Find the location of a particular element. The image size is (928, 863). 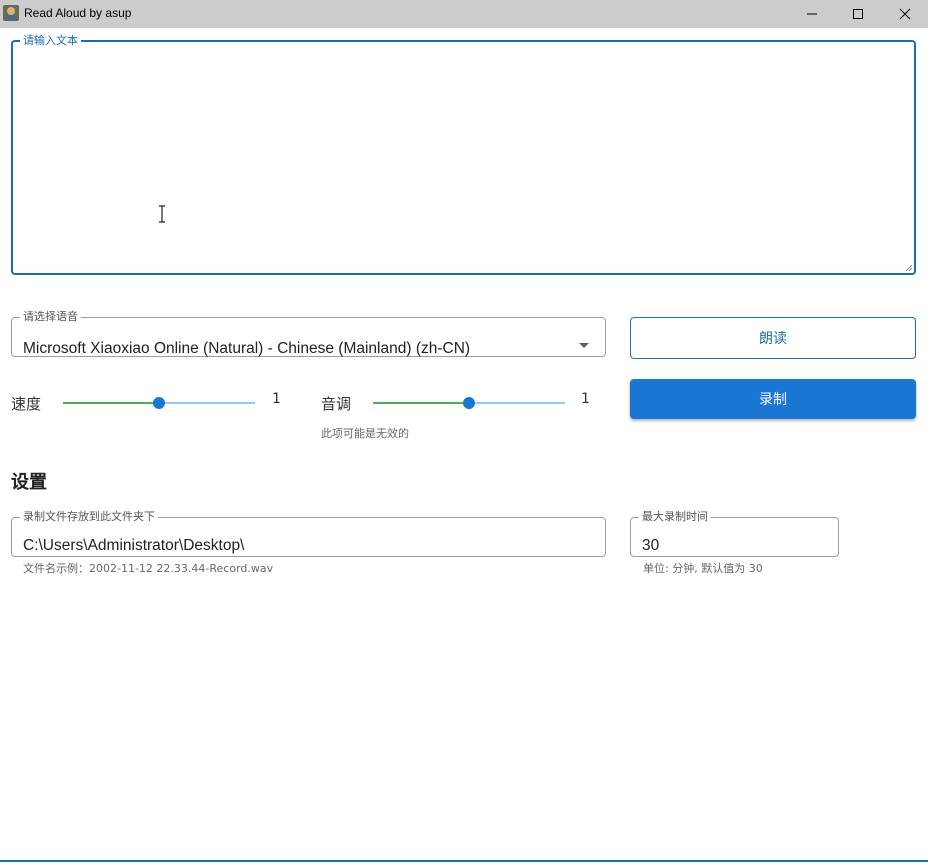

window-title: Read Aloud by asup is located at coordinates (78, 13).